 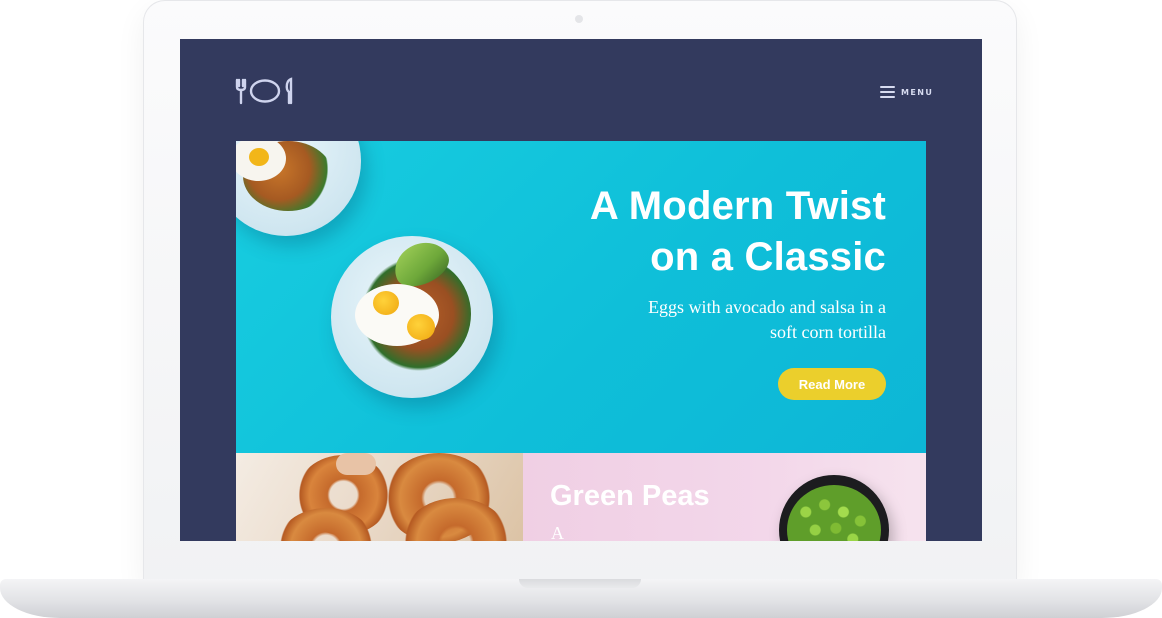 What do you see at coordinates (887, 92) in the screenshot?
I see `hamburger-icon` at bounding box center [887, 92].